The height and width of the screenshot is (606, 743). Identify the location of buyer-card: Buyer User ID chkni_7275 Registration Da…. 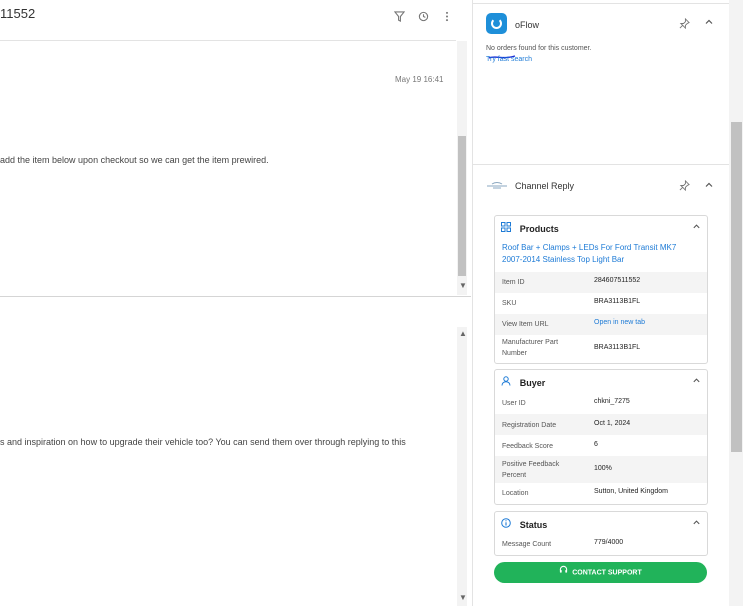
(601, 437).